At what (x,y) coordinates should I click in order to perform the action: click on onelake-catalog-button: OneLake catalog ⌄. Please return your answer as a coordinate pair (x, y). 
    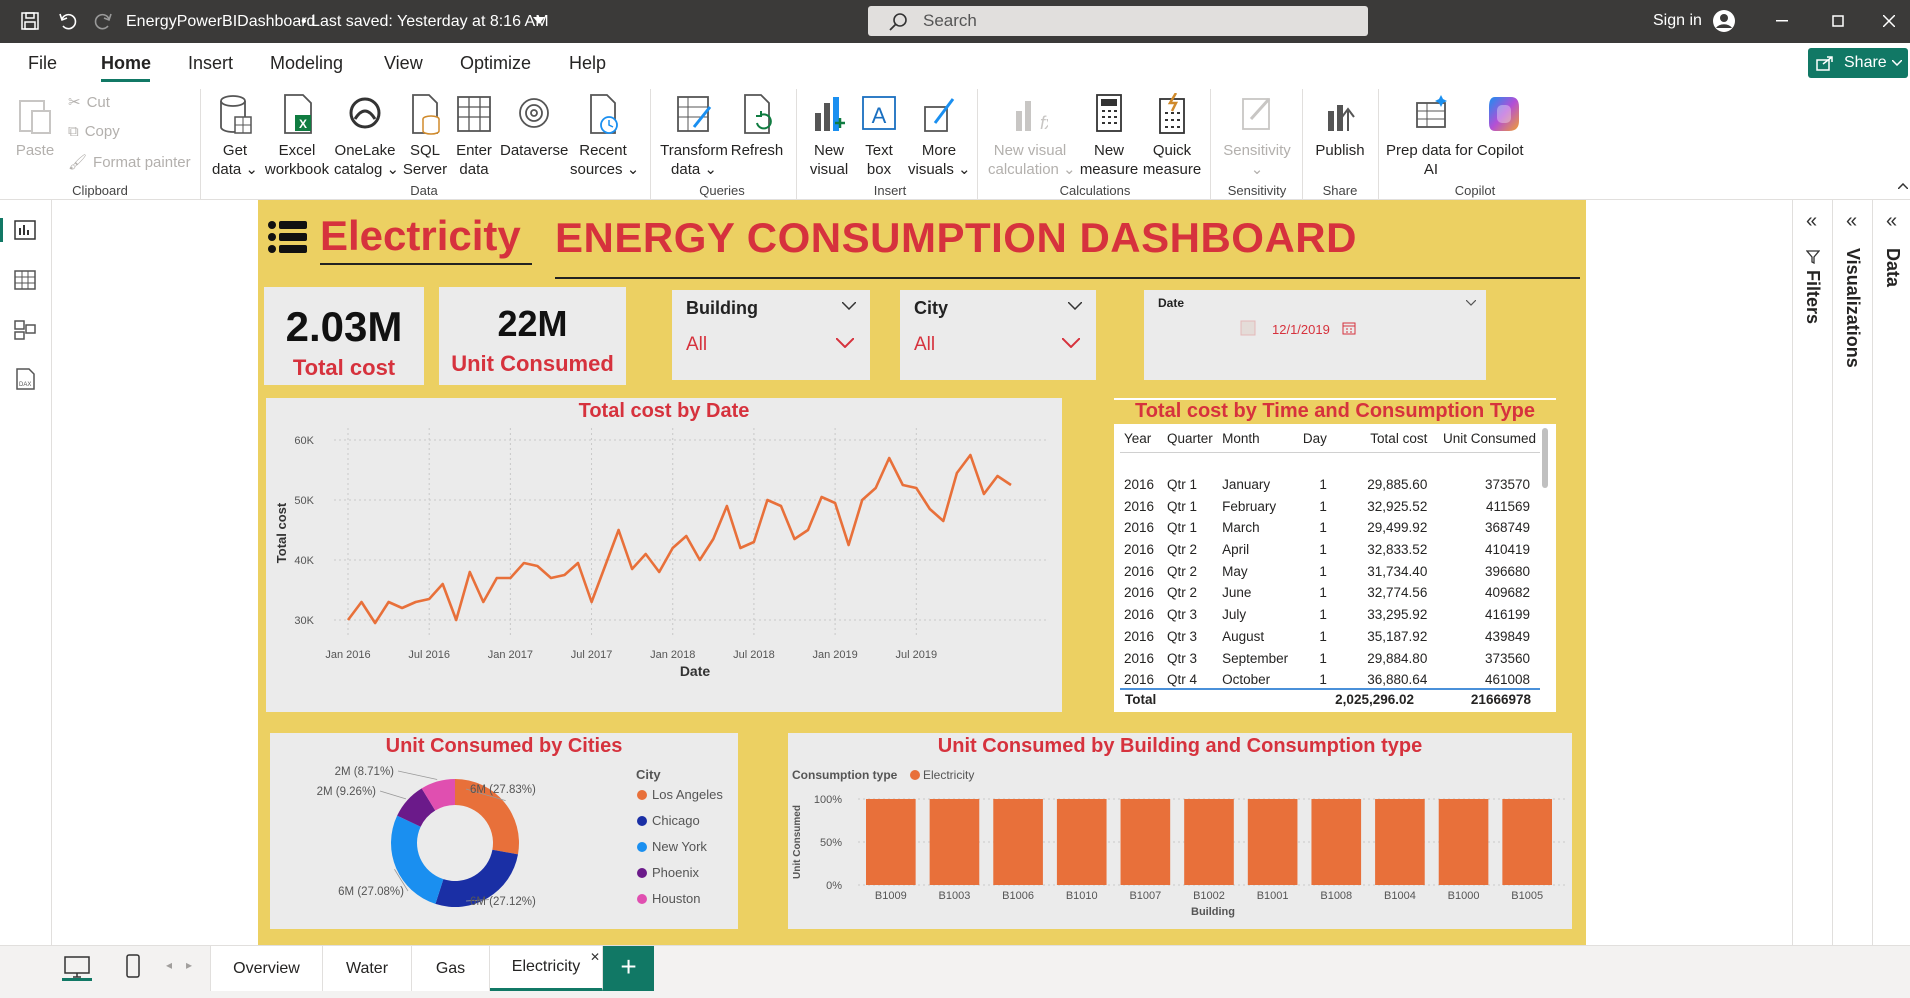
    Looking at the image, I should click on (366, 136).